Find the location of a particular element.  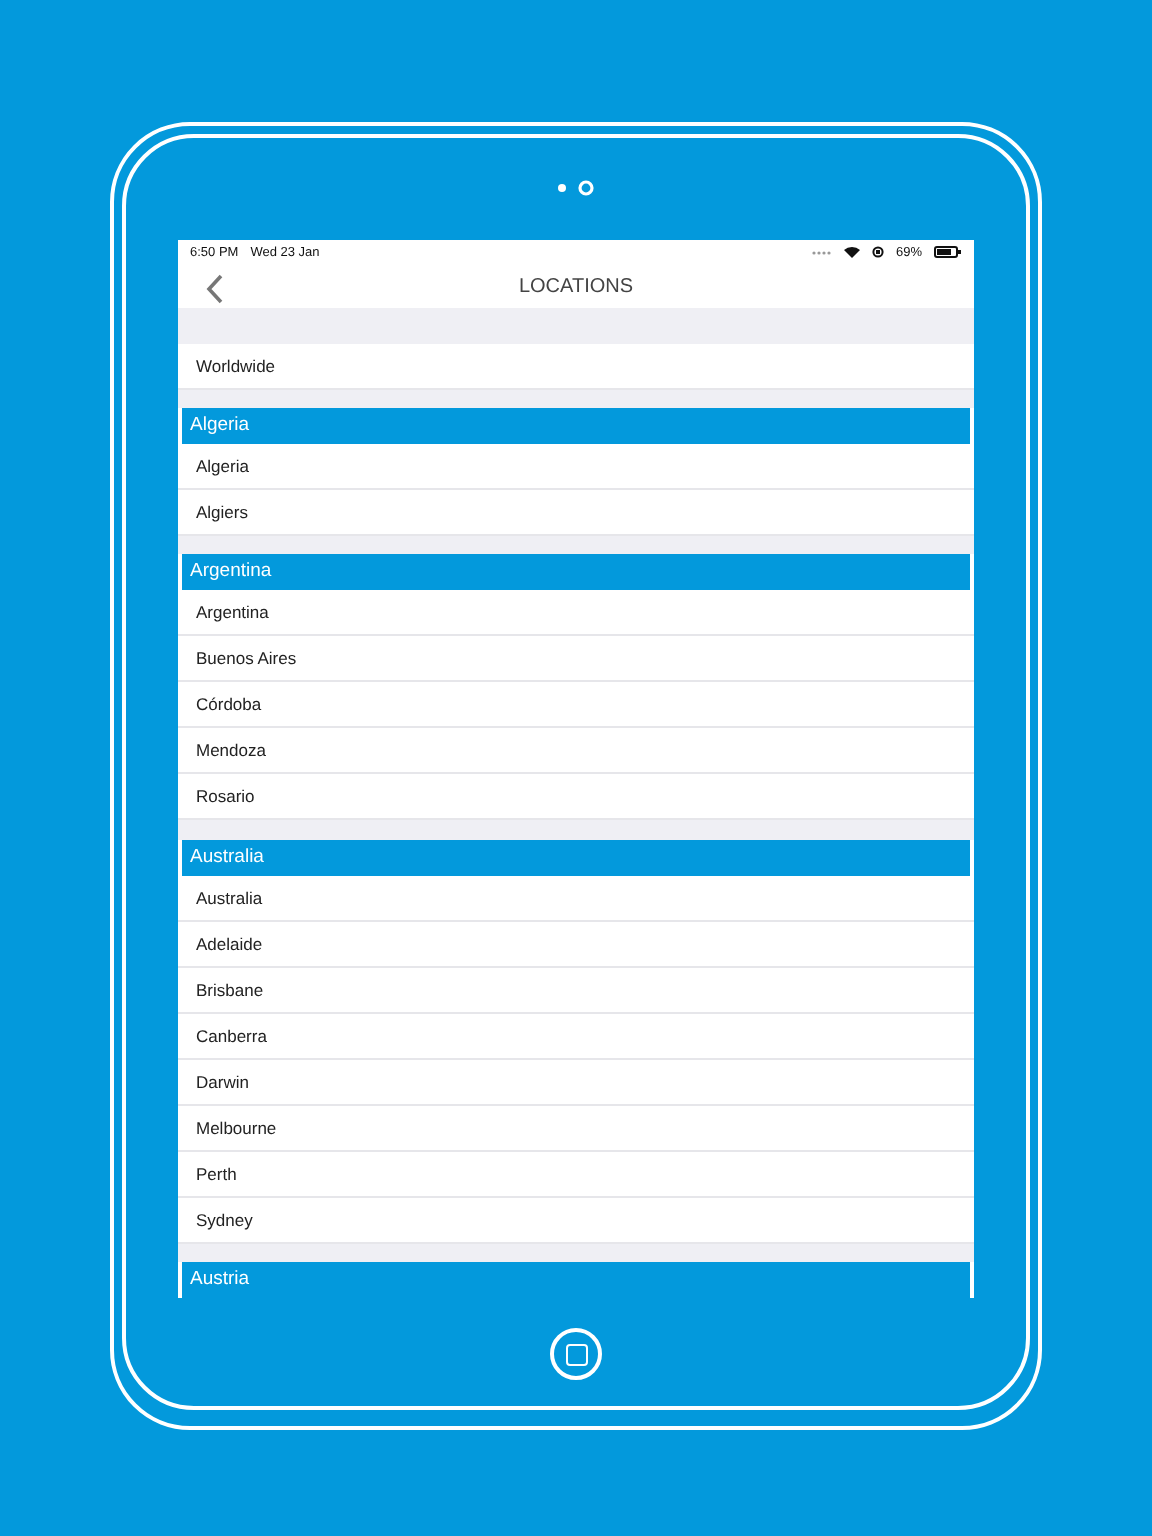

location-item: Brisbane is located at coordinates (576, 990).